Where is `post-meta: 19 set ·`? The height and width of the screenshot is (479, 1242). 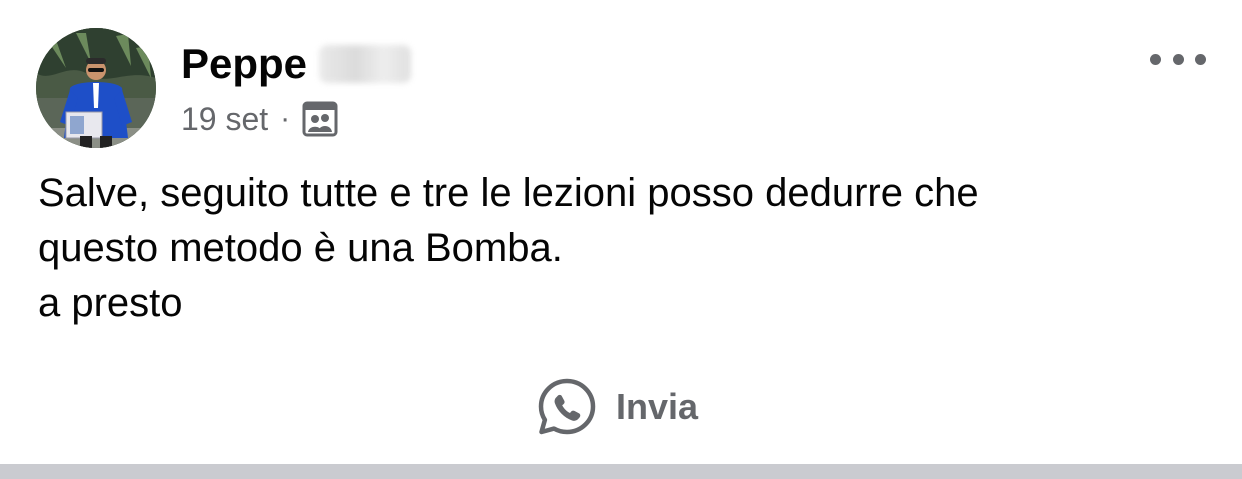
post-meta: 19 set · is located at coordinates (259, 119).